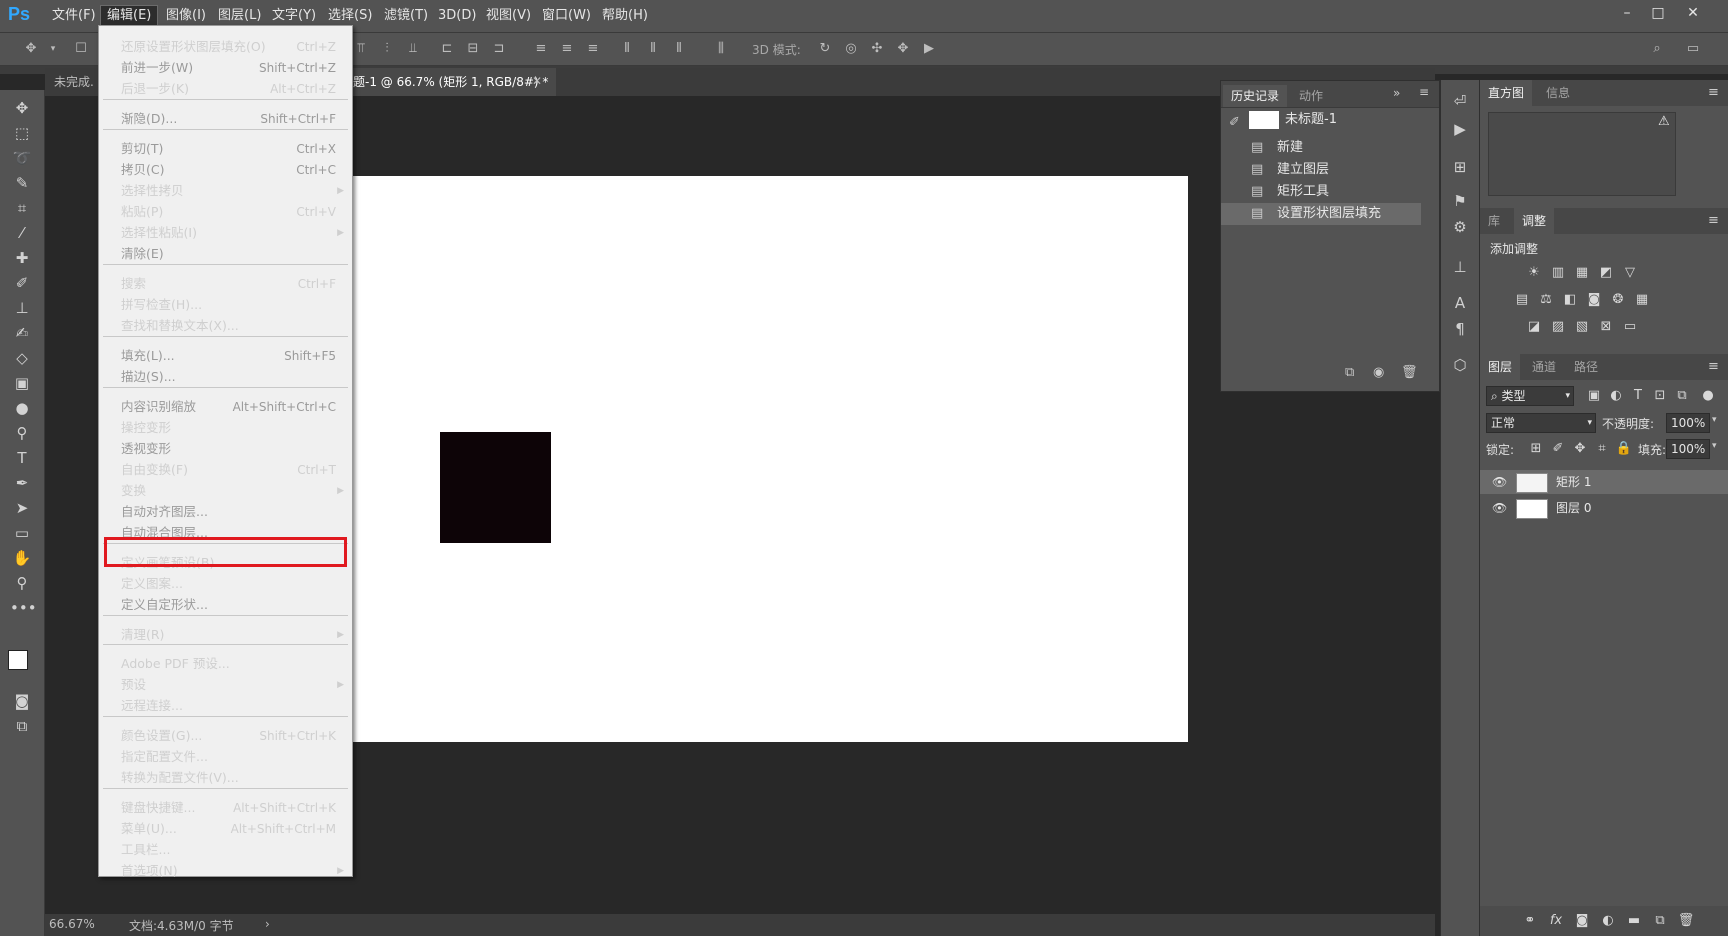 Image resolution: width=1728 pixels, height=936 pixels. Describe the element at coordinates (22, 333) in the screenshot. I see `history-brush-tool-icon: ✍` at that location.